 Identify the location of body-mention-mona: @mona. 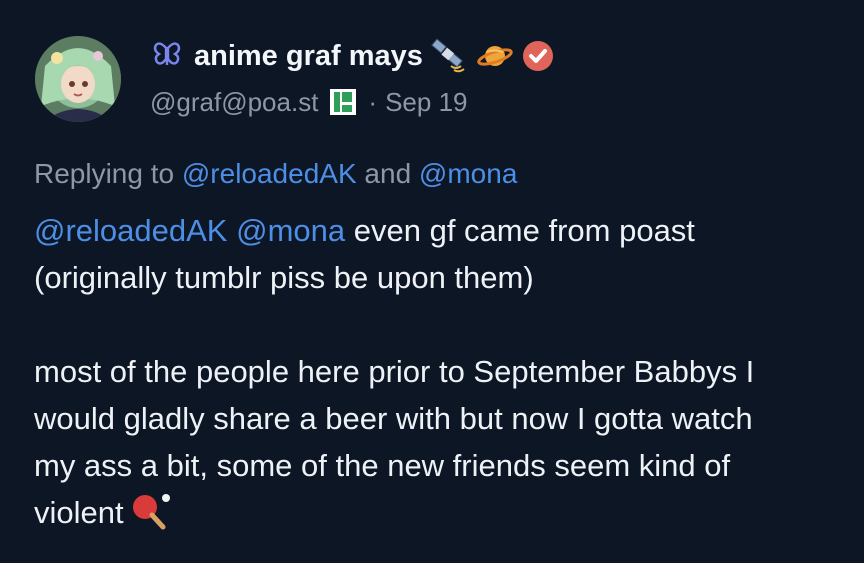
(290, 230).